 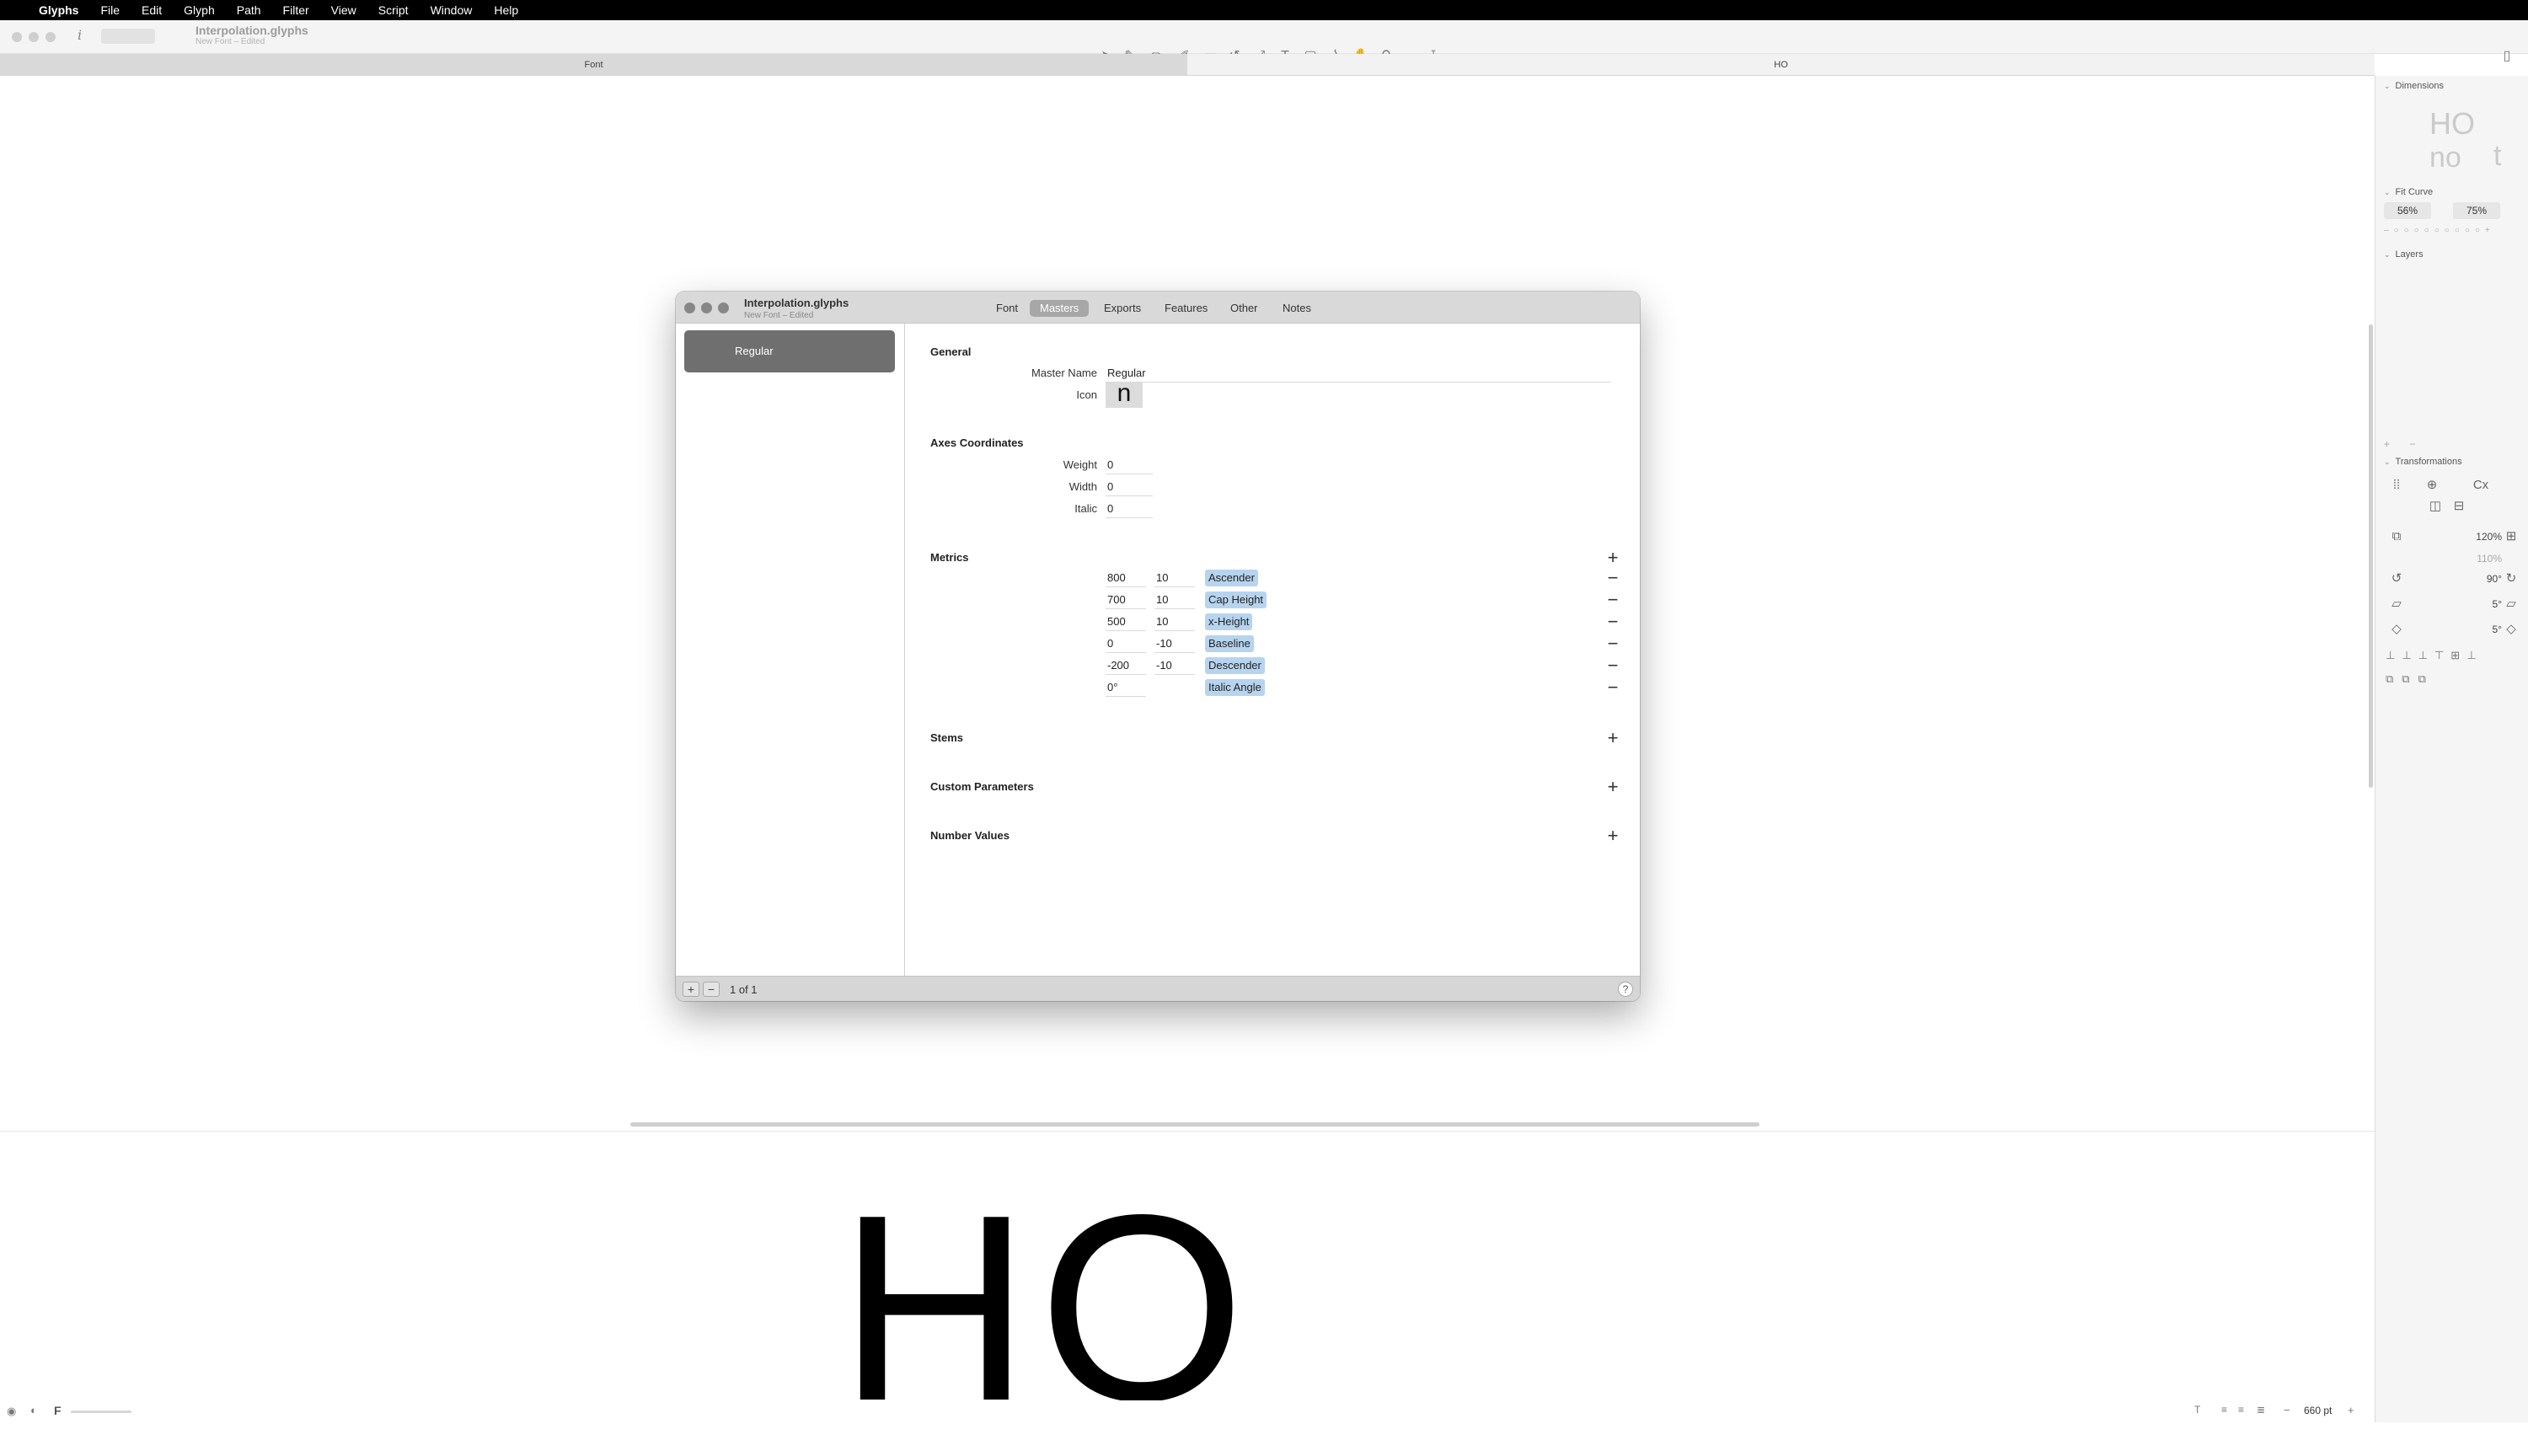 I want to click on tab-font-info: Font, so click(x=1007, y=308).